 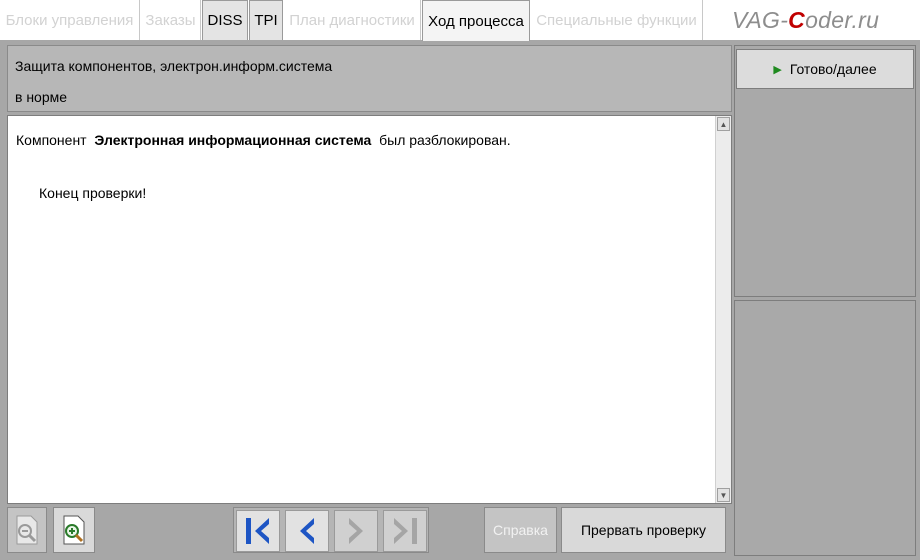 I want to click on help-button: Справка, so click(x=520, y=530).